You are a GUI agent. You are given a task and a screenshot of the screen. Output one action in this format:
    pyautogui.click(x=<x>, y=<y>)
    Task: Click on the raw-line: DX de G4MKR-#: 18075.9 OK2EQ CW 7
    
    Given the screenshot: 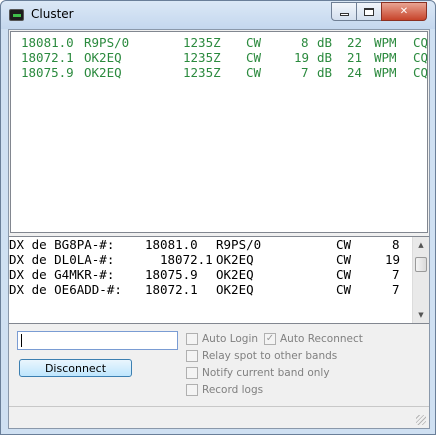 What is the action you would take?
    pyautogui.click(x=219, y=274)
    